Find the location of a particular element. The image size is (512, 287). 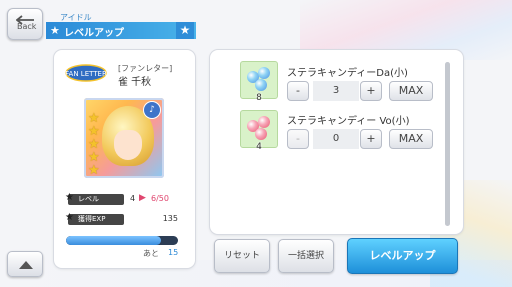

idol-face is located at coordinates (128, 145).